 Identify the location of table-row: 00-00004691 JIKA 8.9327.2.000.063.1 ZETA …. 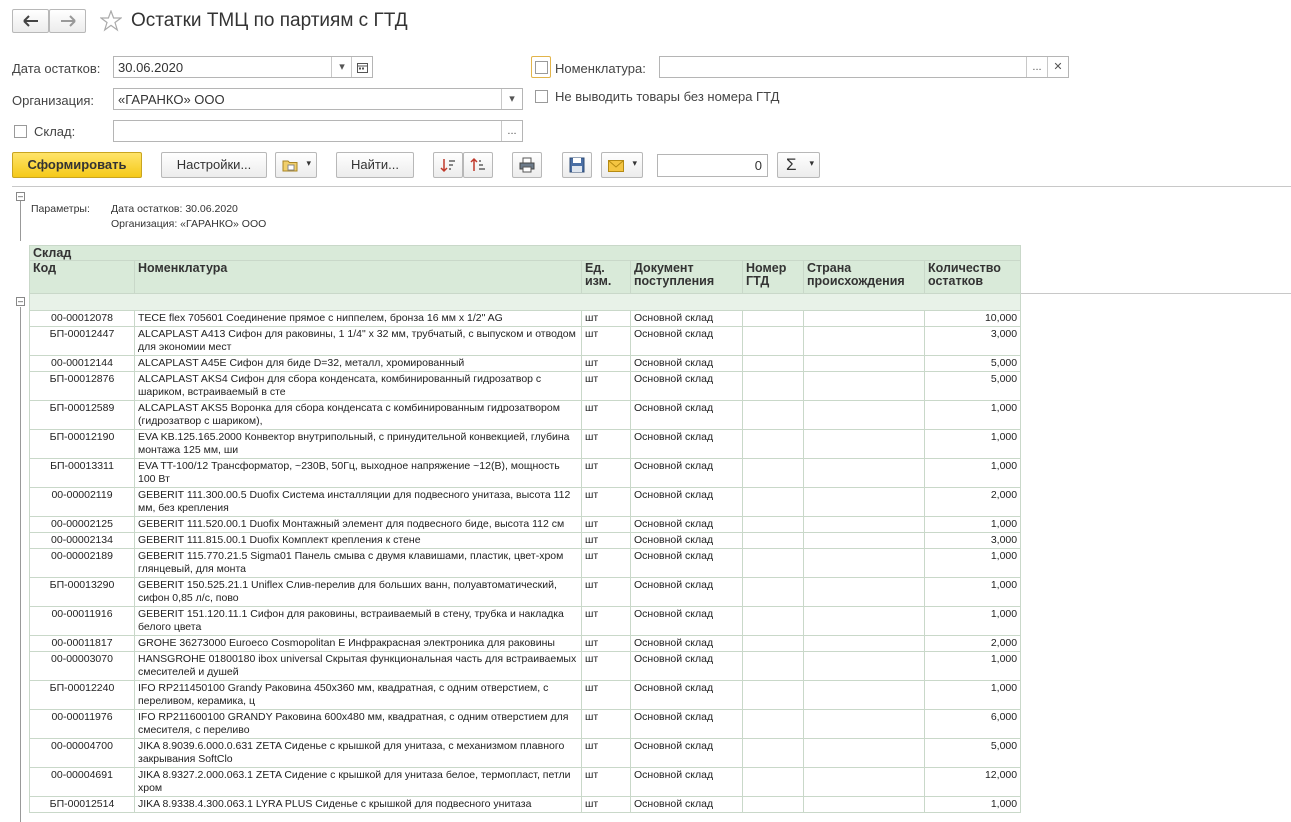
(525, 782).